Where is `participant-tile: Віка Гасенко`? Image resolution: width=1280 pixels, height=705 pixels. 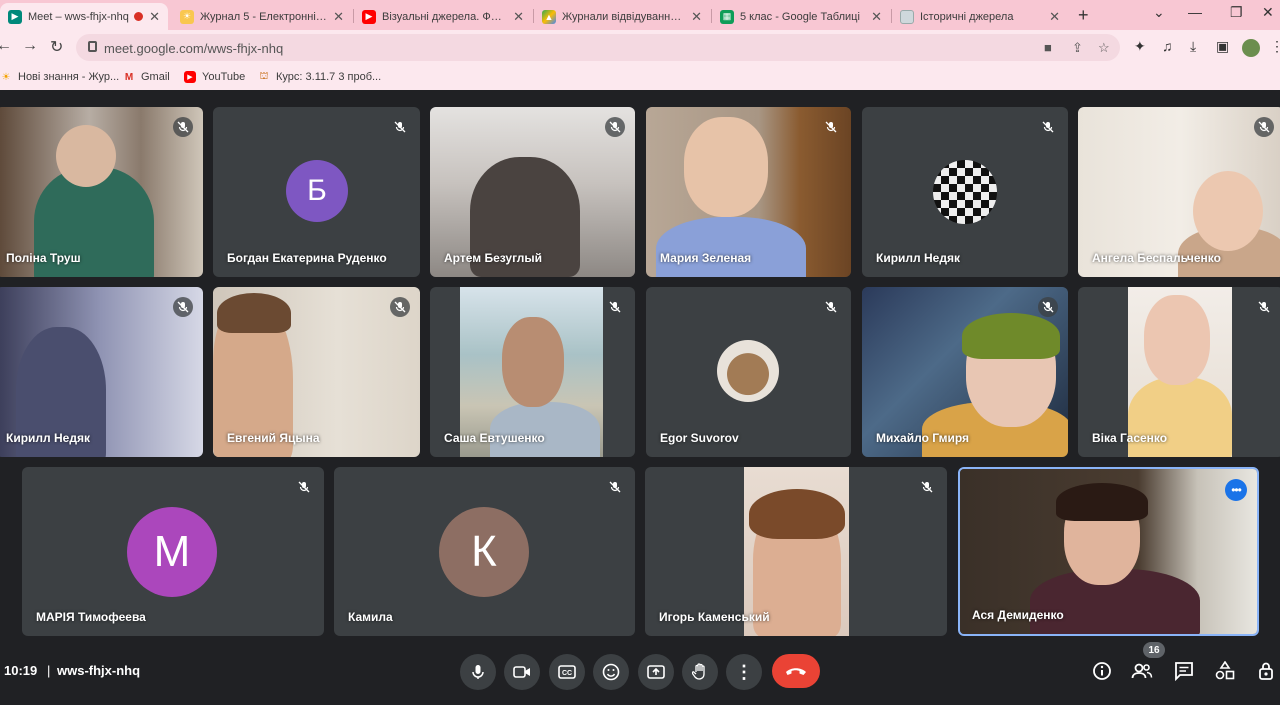 participant-tile: Віка Гасенко is located at coordinates (1179, 372).